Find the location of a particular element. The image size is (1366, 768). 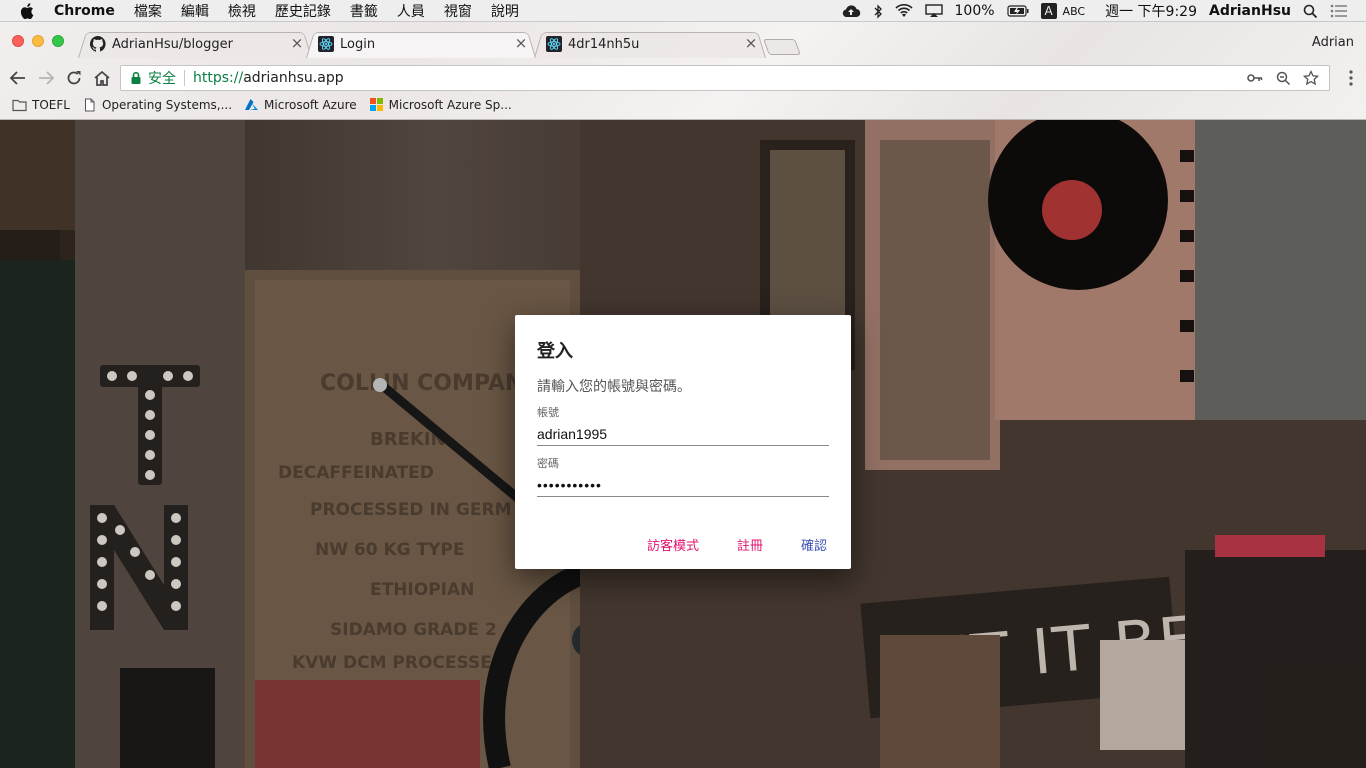

dialog-actions: 訪客模式 註冊 確認 is located at coordinates (718, 544).